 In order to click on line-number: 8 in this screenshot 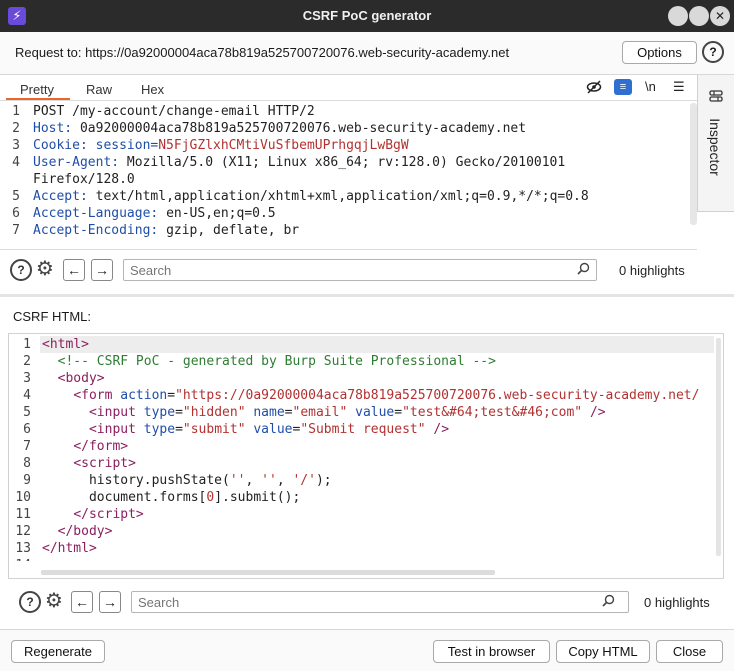, I will do `click(27, 463)`.